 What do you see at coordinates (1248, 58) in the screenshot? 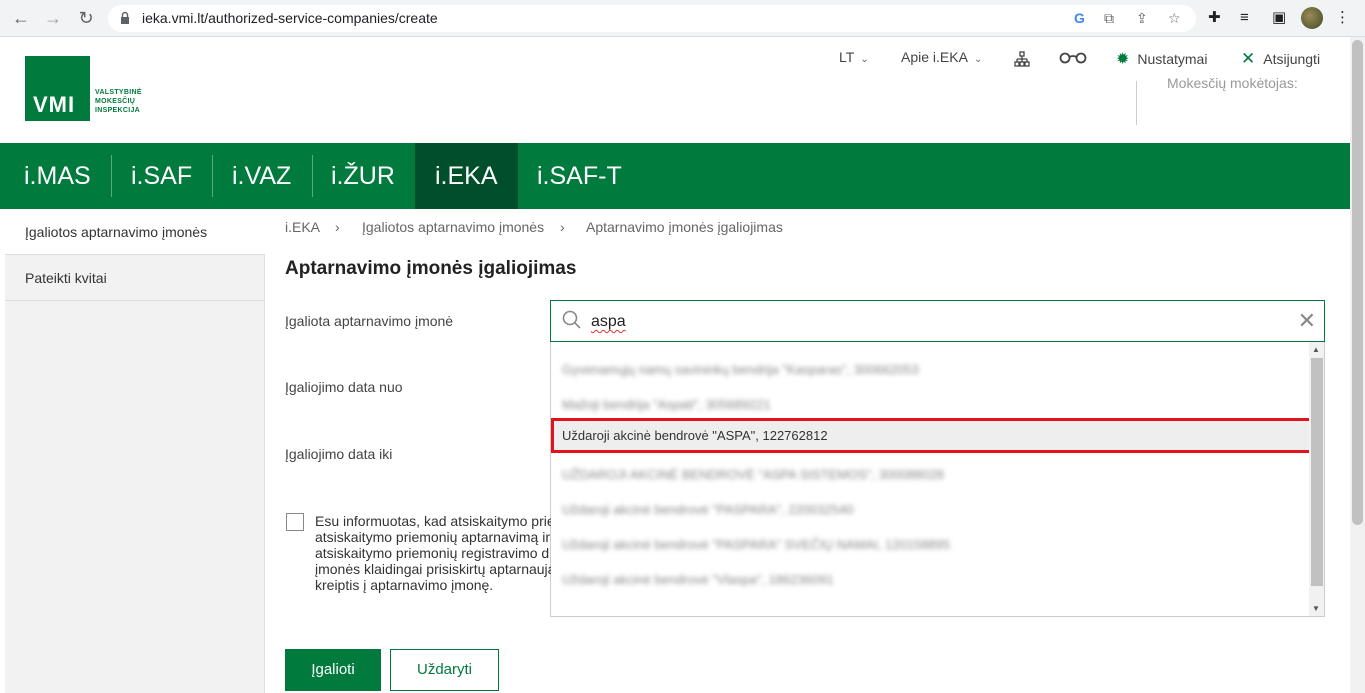
I see `close-icon: ✕` at bounding box center [1248, 58].